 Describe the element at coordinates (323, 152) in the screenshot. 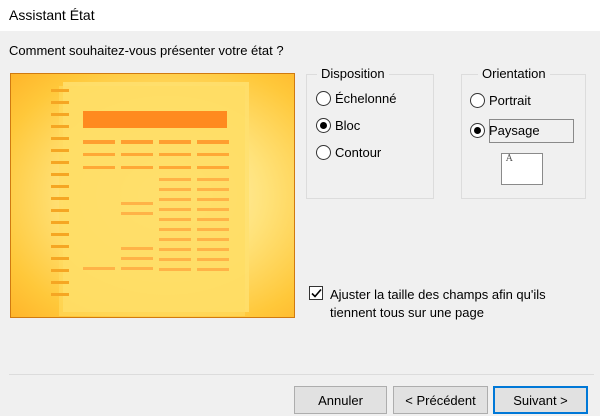

I see `outline-radio` at that location.